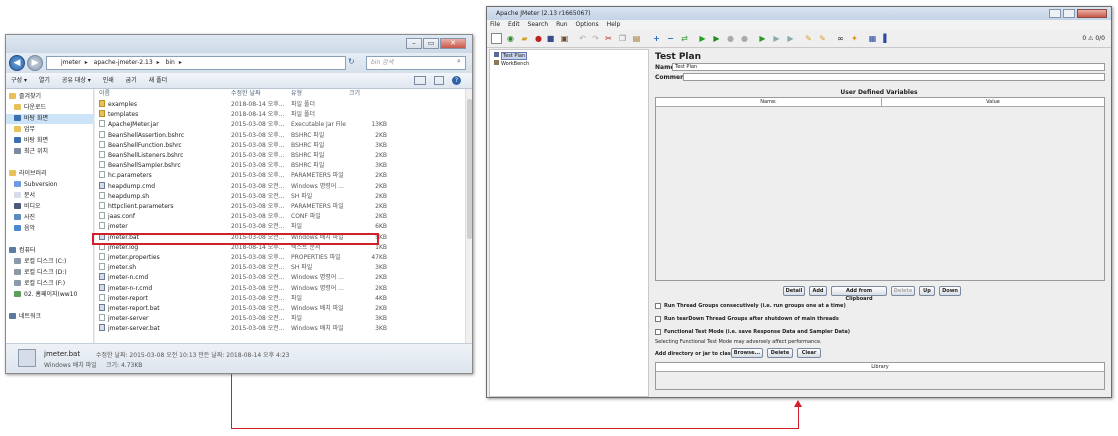 The image size is (1118, 436). Describe the element at coordinates (123, 62) in the screenshot. I see `breadcrumb-apache-jmeter: apache-jmeter-2.13` at that location.